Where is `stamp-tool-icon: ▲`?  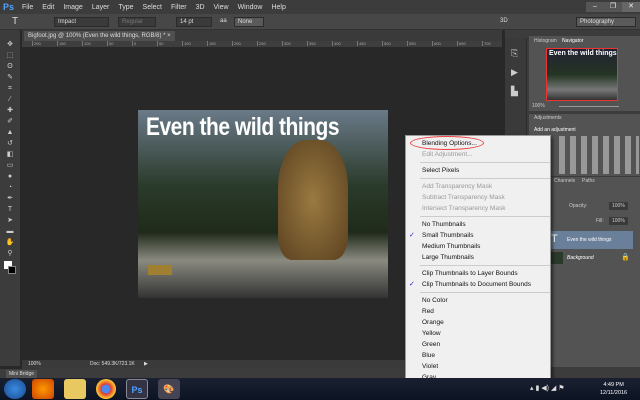
stamp-tool-icon: ▲ is located at coordinates (10, 133).